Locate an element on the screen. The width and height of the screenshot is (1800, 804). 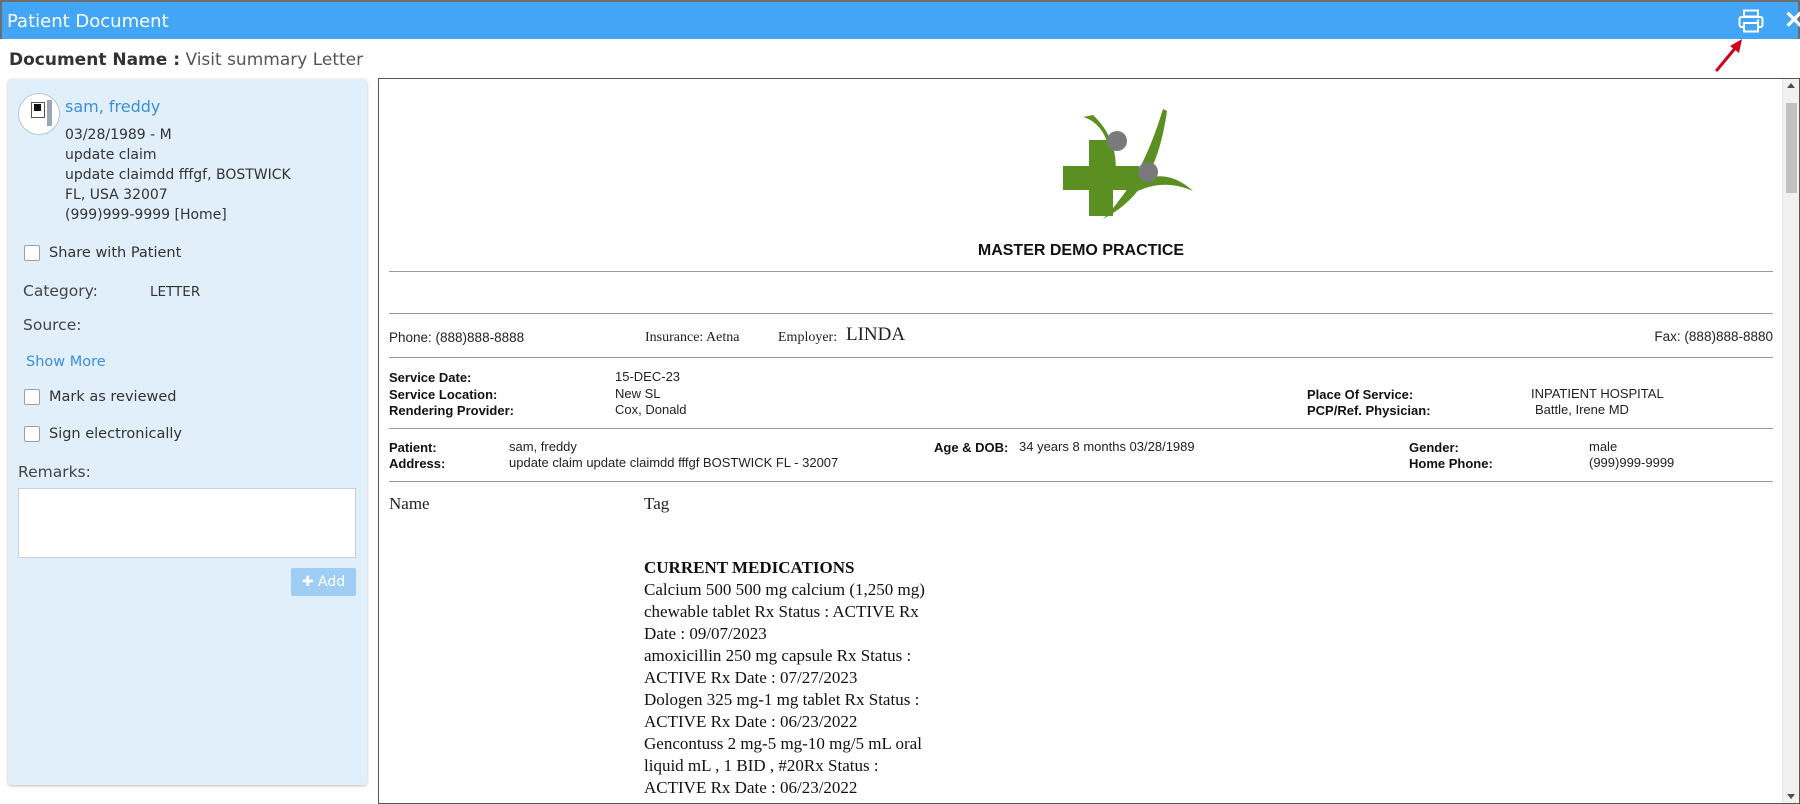
service-date-value: 15-DEC-23 is located at coordinates (648, 376).